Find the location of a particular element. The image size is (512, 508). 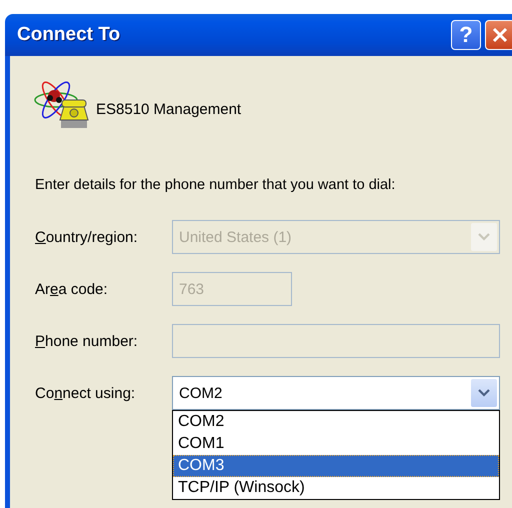

field-label: Phone number: is located at coordinates (86, 341).